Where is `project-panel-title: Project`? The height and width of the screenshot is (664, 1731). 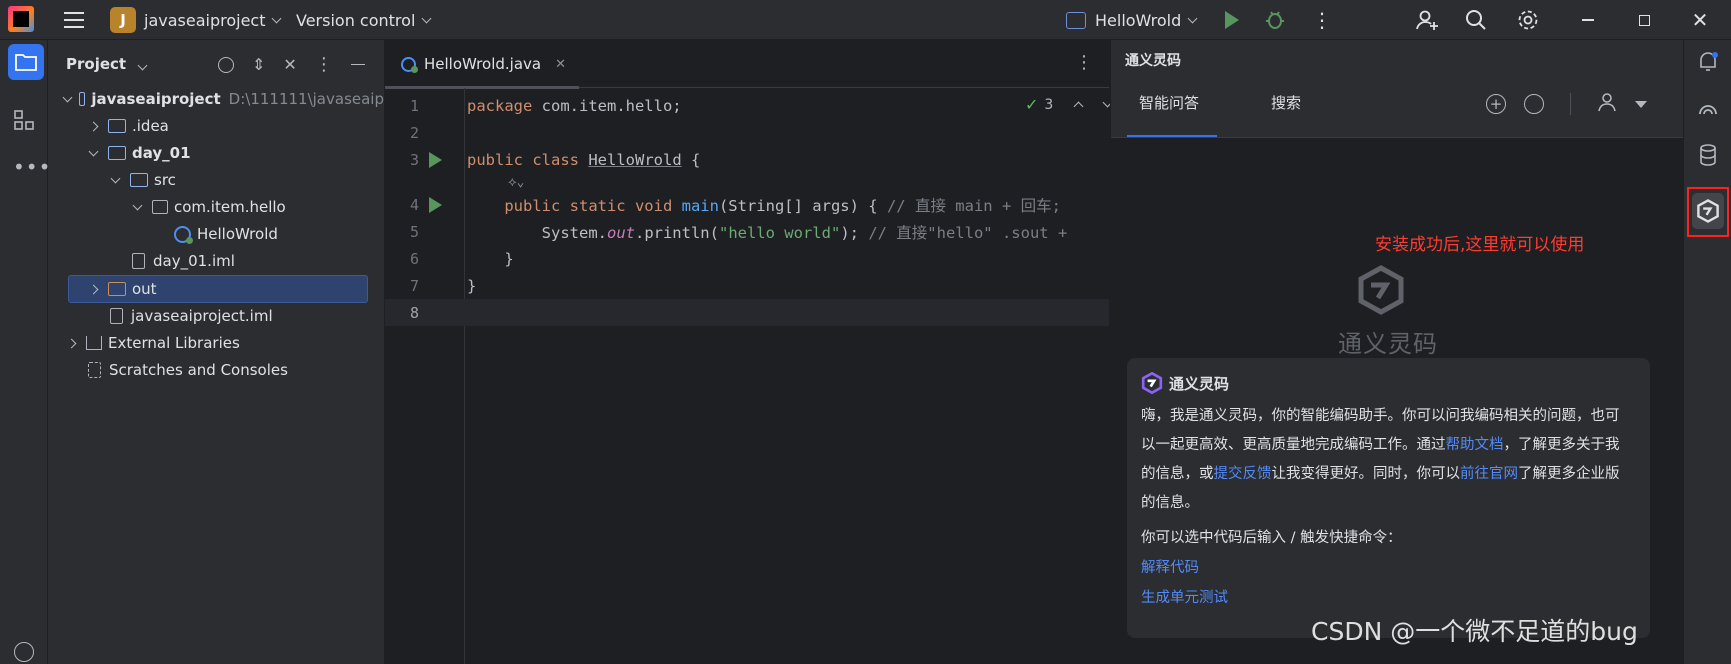
project-panel-title: Project is located at coordinates (96, 64).